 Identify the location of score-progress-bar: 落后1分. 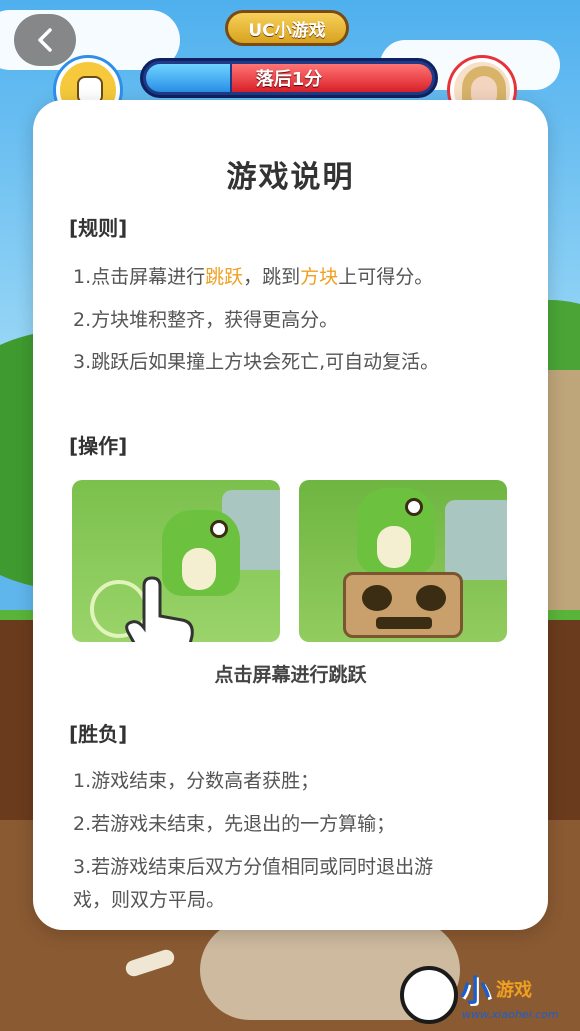
(289, 78).